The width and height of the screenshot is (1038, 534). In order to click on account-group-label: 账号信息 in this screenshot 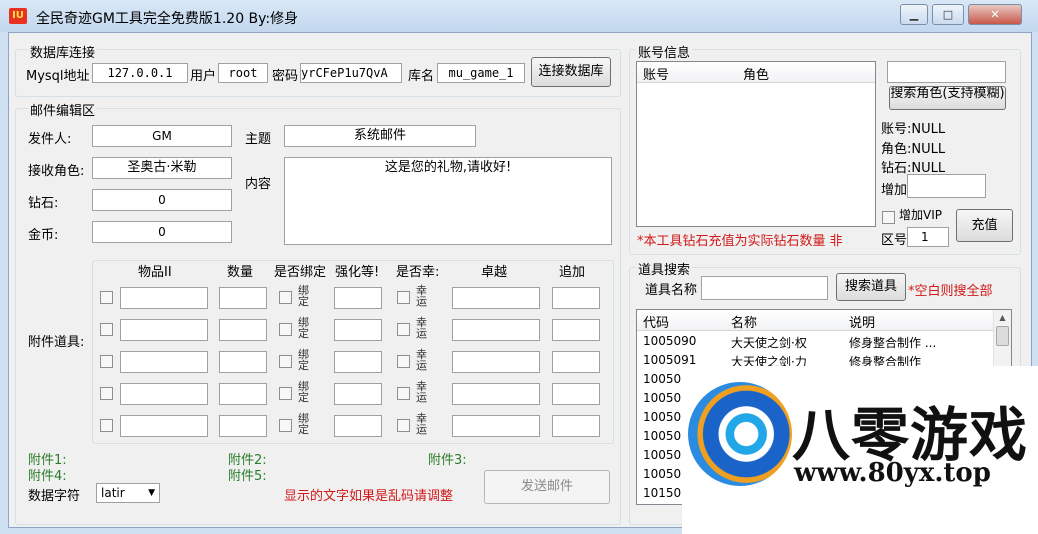, I will do `click(664, 51)`.